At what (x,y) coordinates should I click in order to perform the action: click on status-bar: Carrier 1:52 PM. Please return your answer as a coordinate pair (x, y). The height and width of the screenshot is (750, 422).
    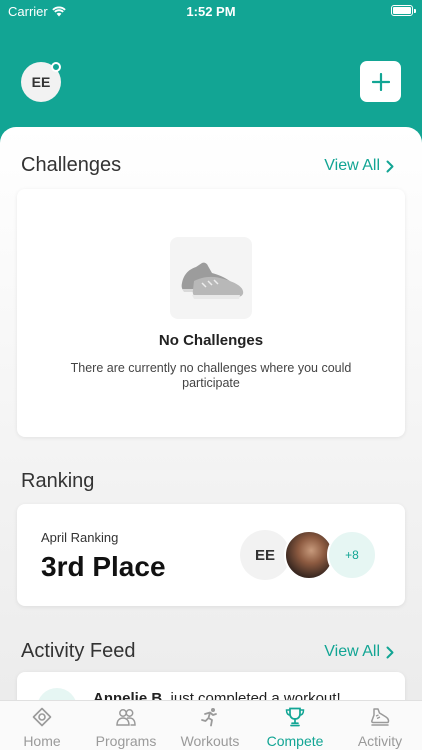
    Looking at the image, I should click on (211, 11).